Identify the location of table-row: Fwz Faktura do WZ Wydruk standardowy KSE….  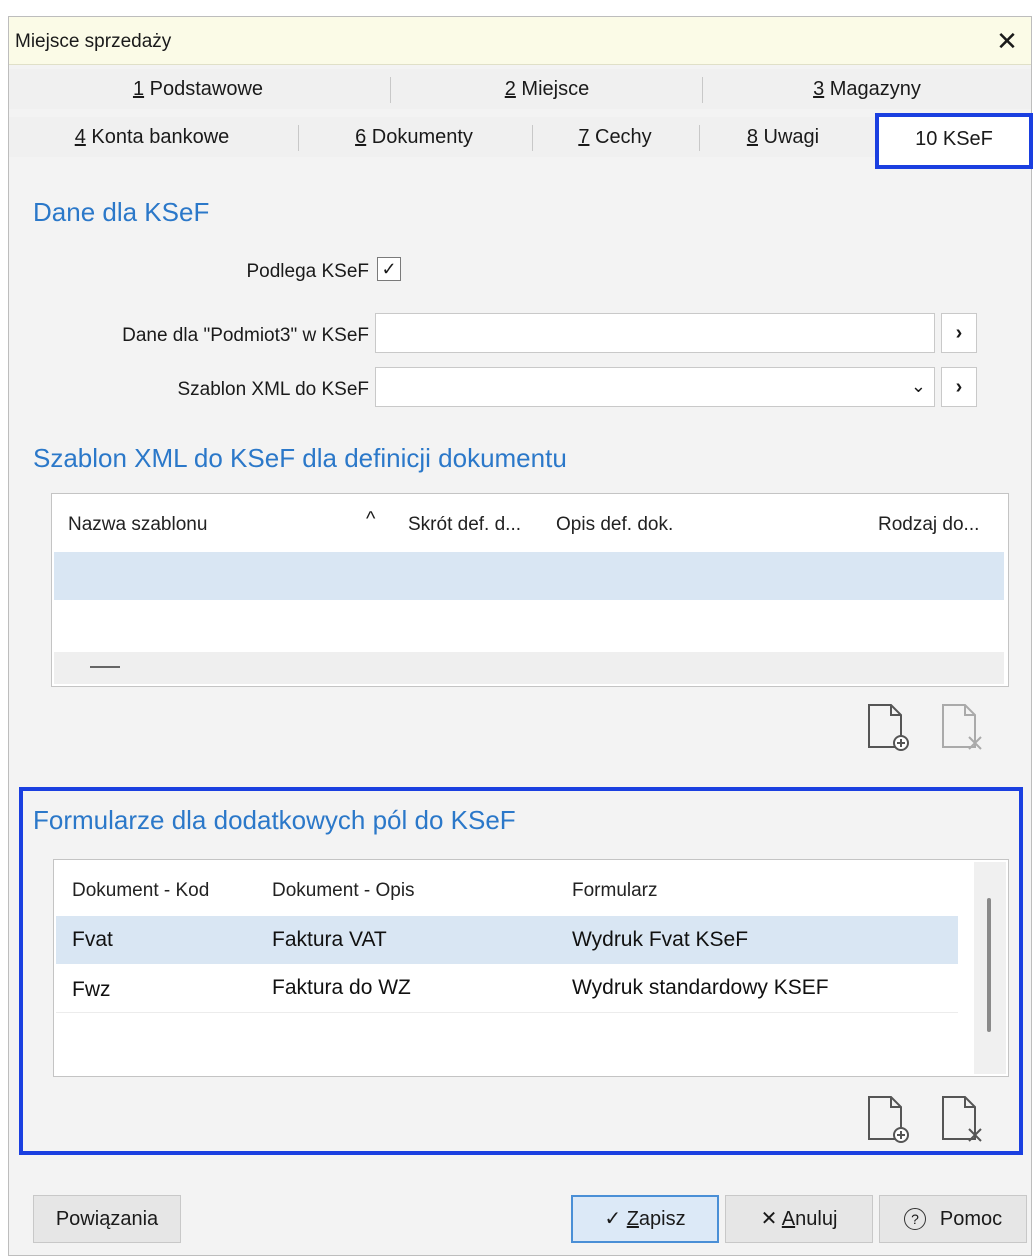
(507, 988).